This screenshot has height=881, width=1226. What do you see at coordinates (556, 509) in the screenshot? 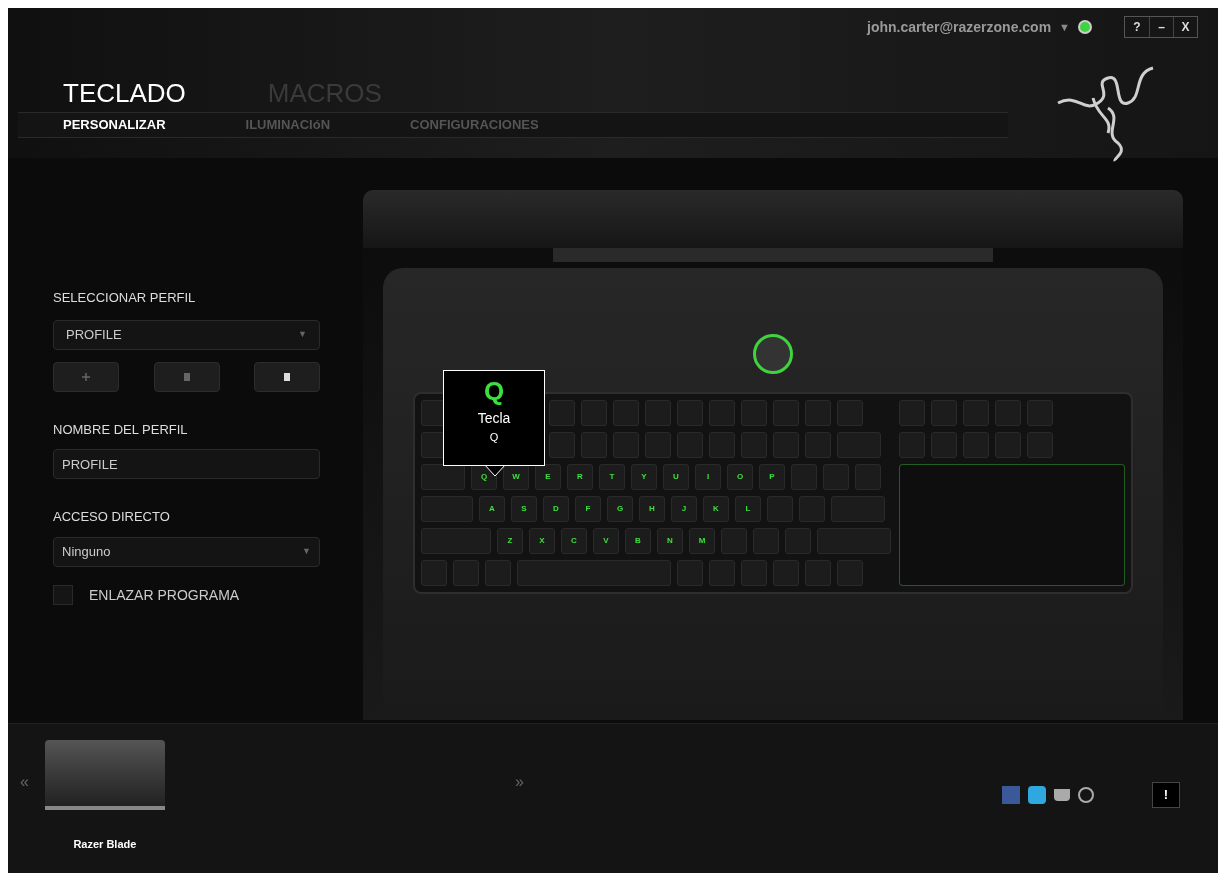
I see `key: D` at bounding box center [556, 509].